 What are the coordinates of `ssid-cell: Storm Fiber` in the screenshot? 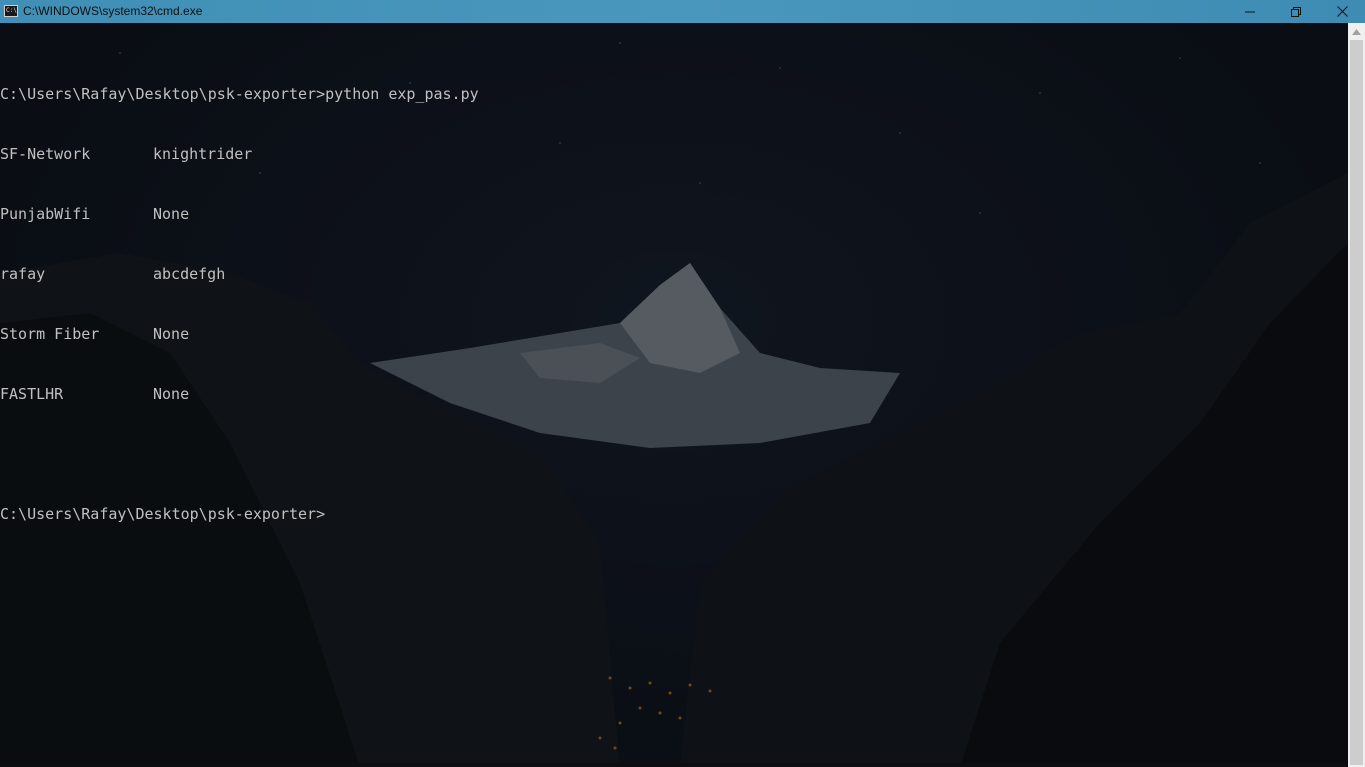 It's located at (50, 334).